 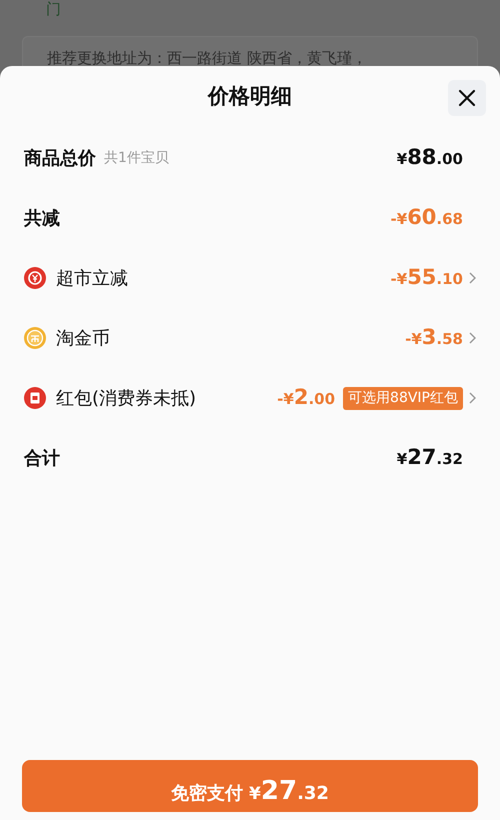 I want to click on row-price: -¥60.68, so click(x=426, y=218).